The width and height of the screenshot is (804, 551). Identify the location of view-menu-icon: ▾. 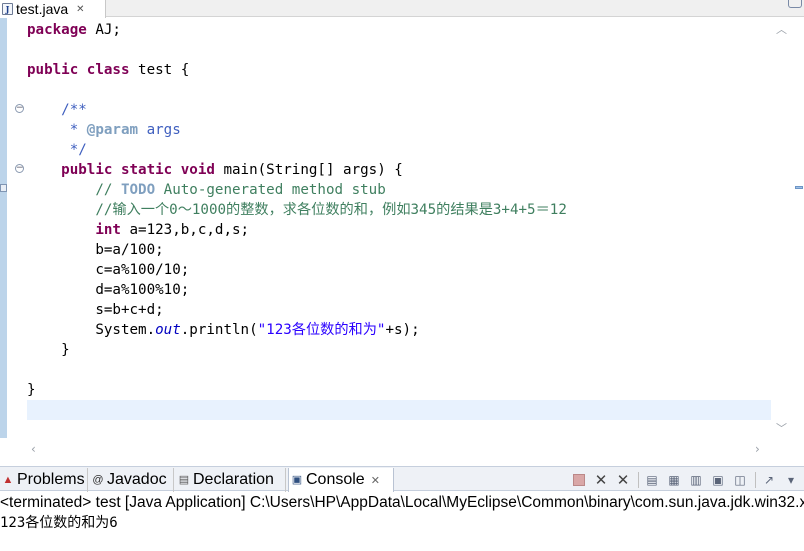
(791, 480).